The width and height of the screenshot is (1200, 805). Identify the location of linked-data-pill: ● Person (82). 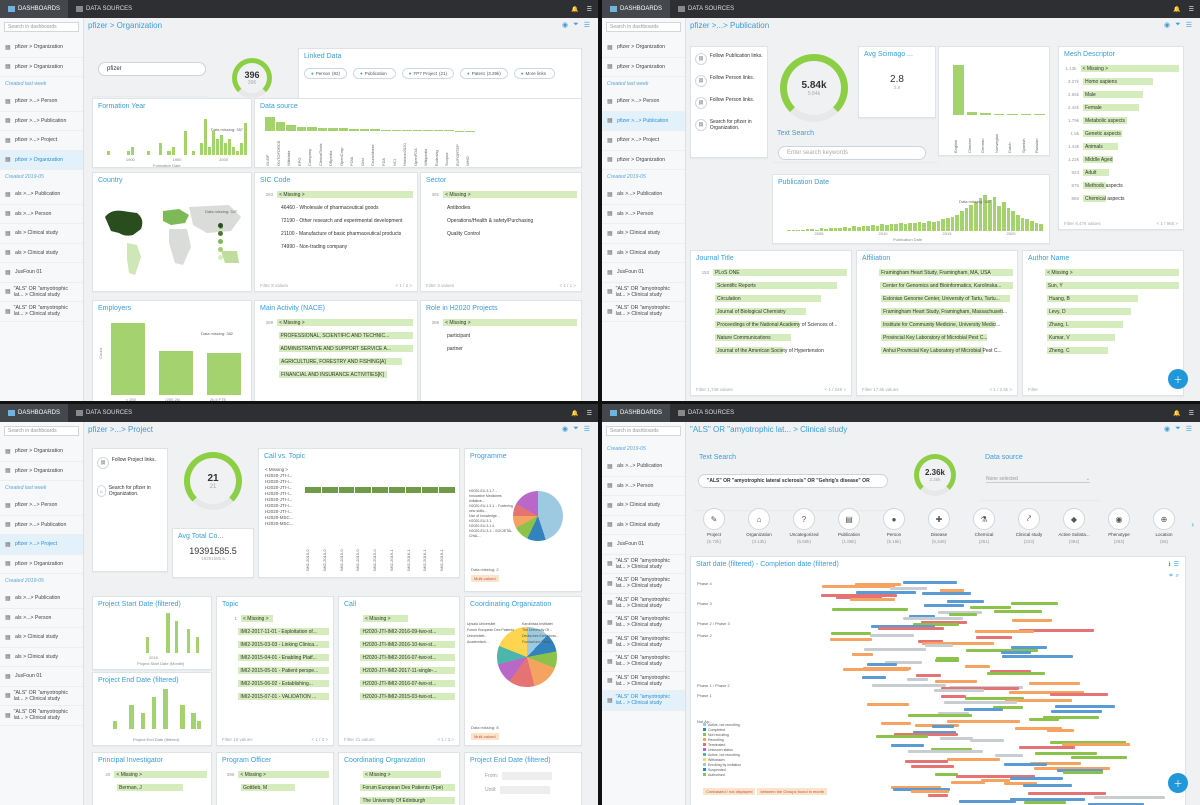
(325, 73).